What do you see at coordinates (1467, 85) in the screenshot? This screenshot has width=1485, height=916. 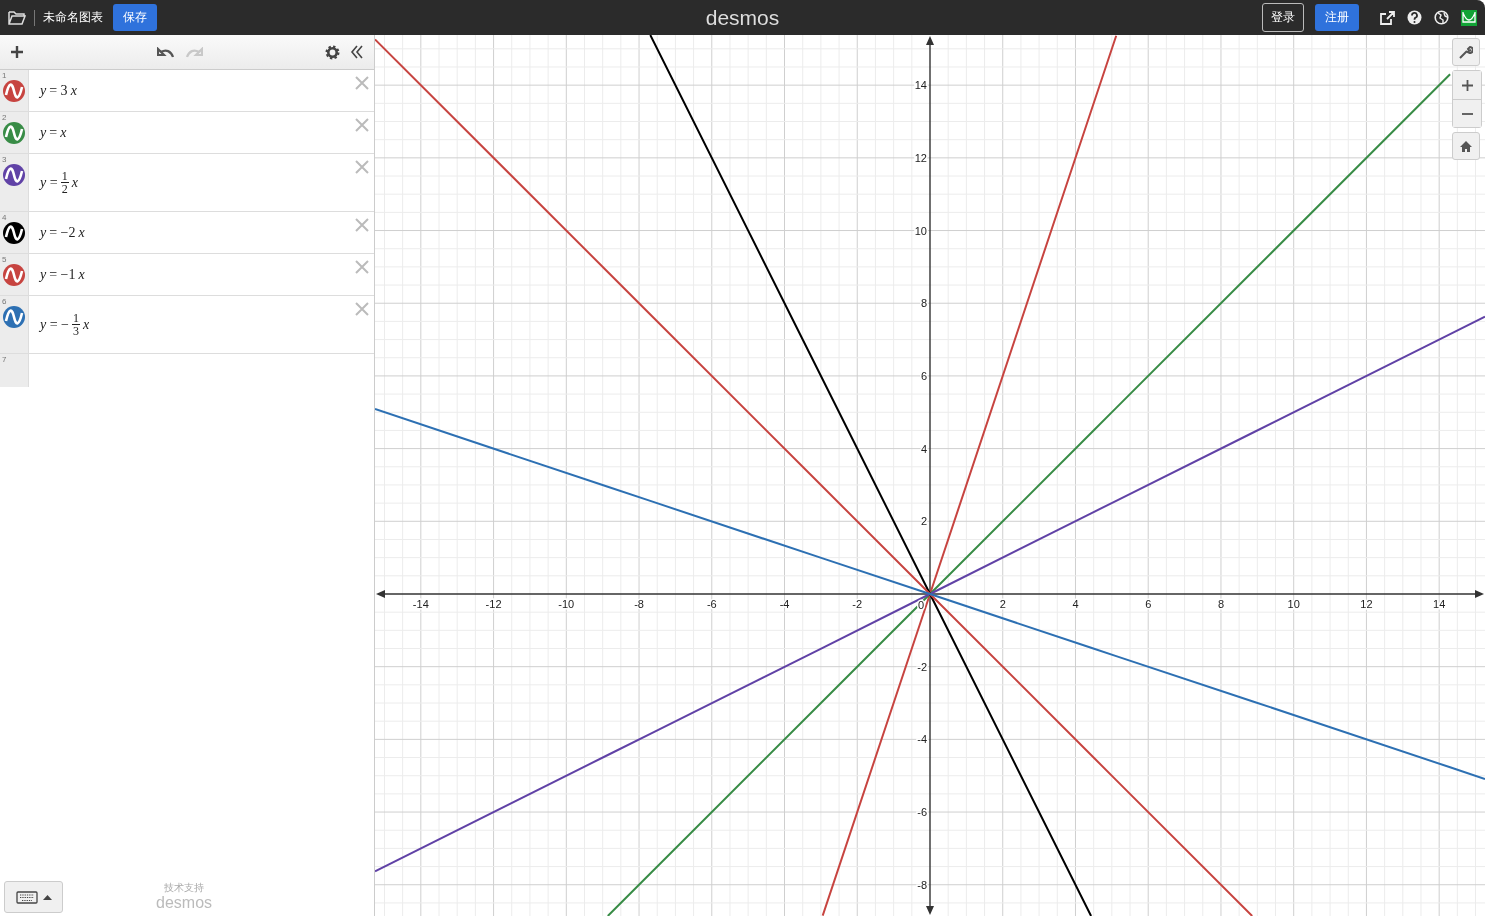 I see `plus-icon` at bounding box center [1467, 85].